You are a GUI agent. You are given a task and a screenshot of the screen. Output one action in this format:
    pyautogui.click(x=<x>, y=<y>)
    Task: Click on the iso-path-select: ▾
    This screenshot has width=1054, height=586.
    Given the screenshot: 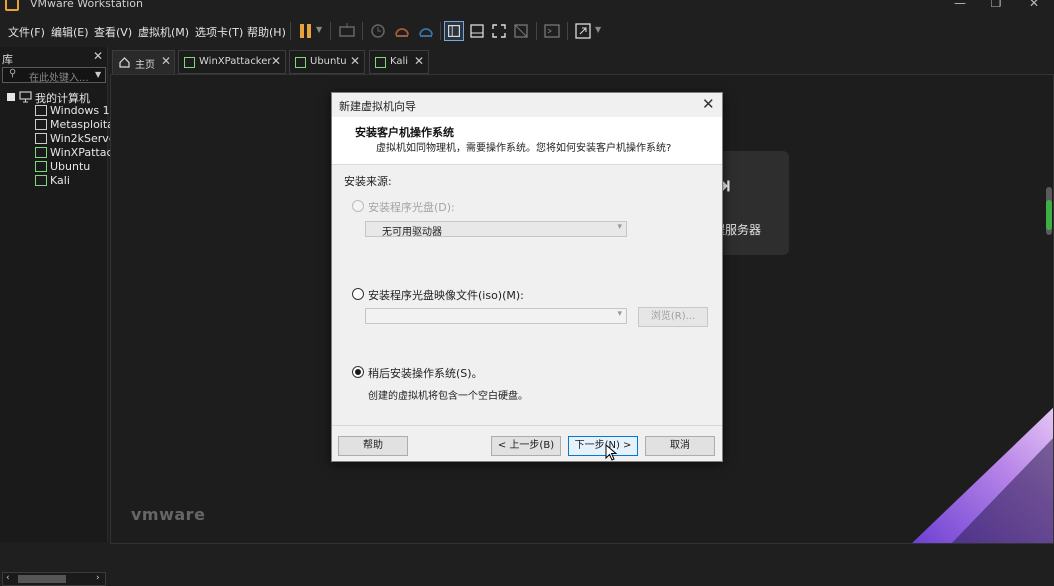 What is the action you would take?
    pyautogui.click(x=496, y=316)
    